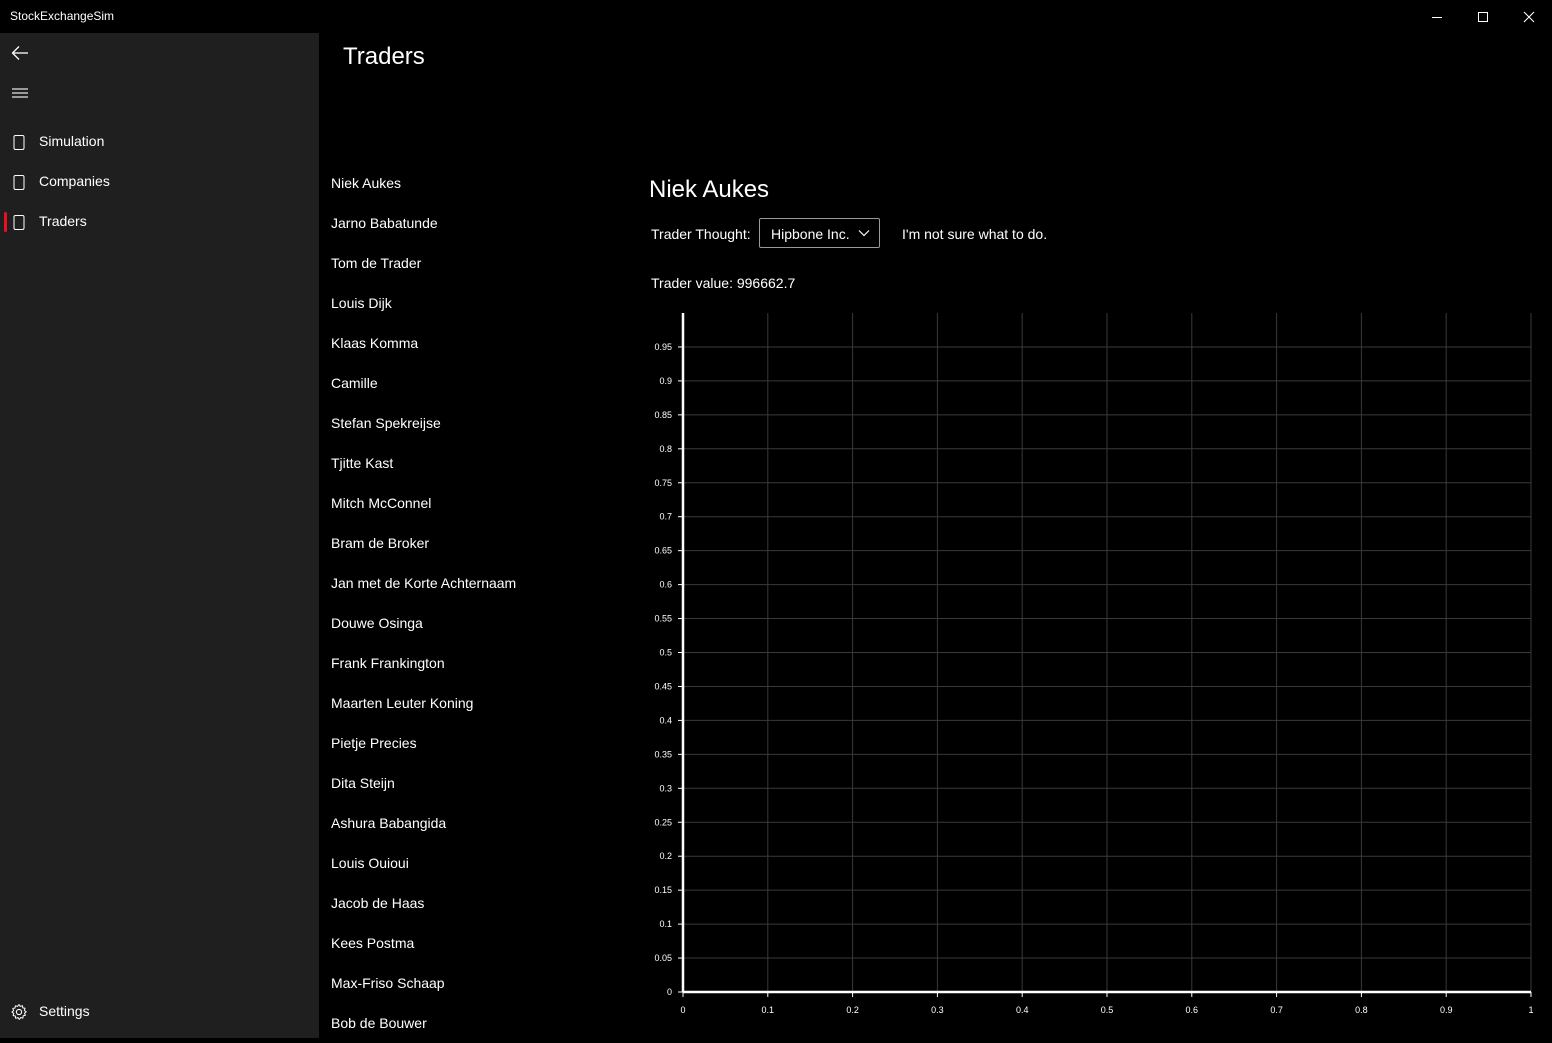 Image resolution: width=1552 pixels, height=1043 pixels. I want to click on y-tick-label: 0.05, so click(663, 958).